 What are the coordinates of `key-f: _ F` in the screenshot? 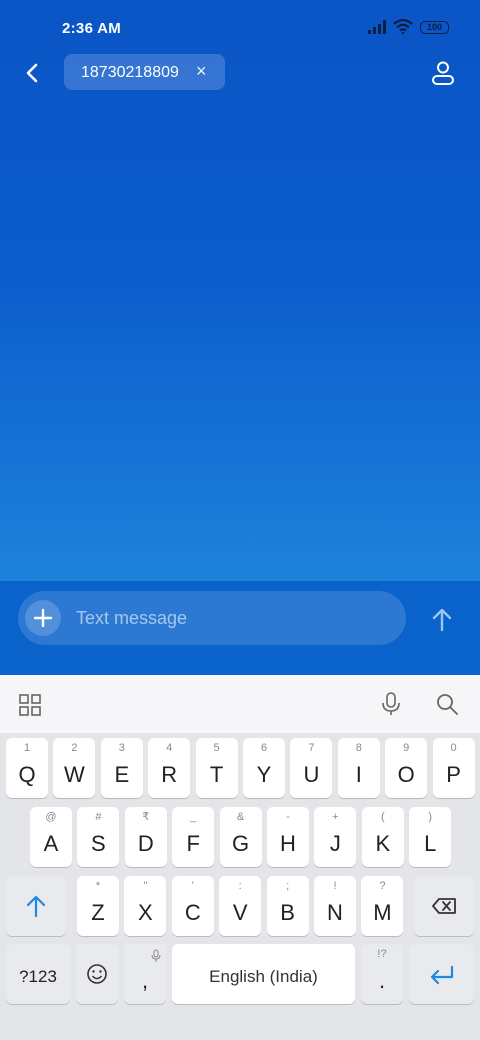 It's located at (193, 837).